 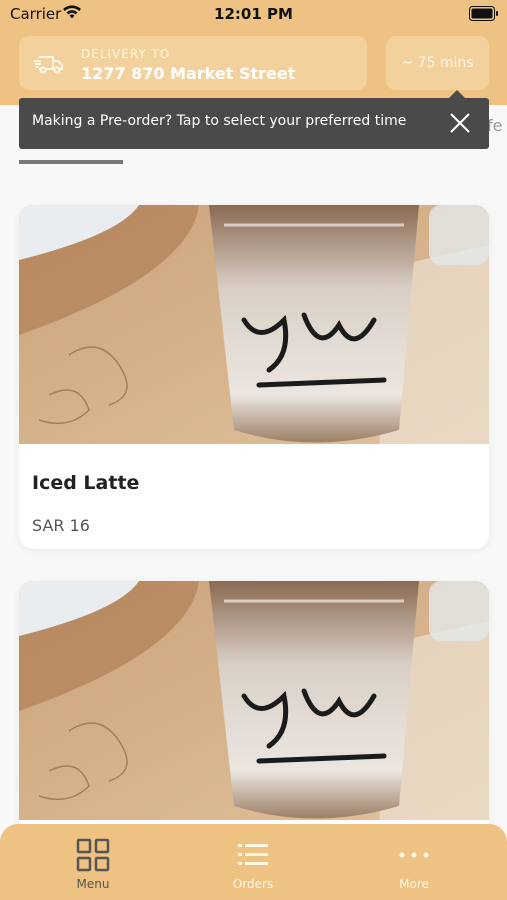 I want to click on active-tab-indicator, so click(x=71, y=162).